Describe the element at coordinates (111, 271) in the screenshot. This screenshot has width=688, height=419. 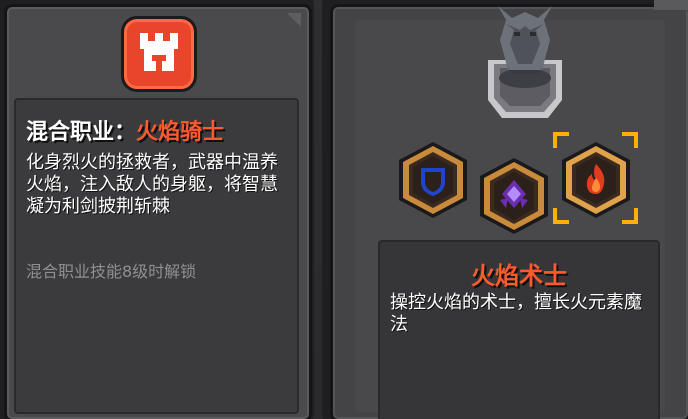
I see `unlock-requirement: 混合职业技能8级时解锁` at that location.